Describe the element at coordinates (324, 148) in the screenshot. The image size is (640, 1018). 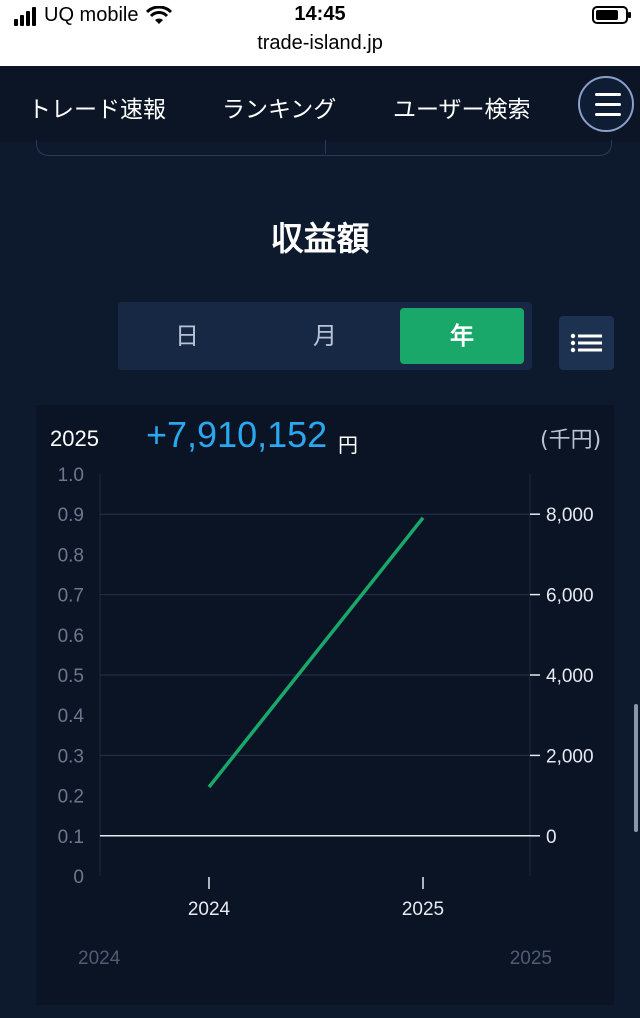
I see `previous-card-edge` at that location.